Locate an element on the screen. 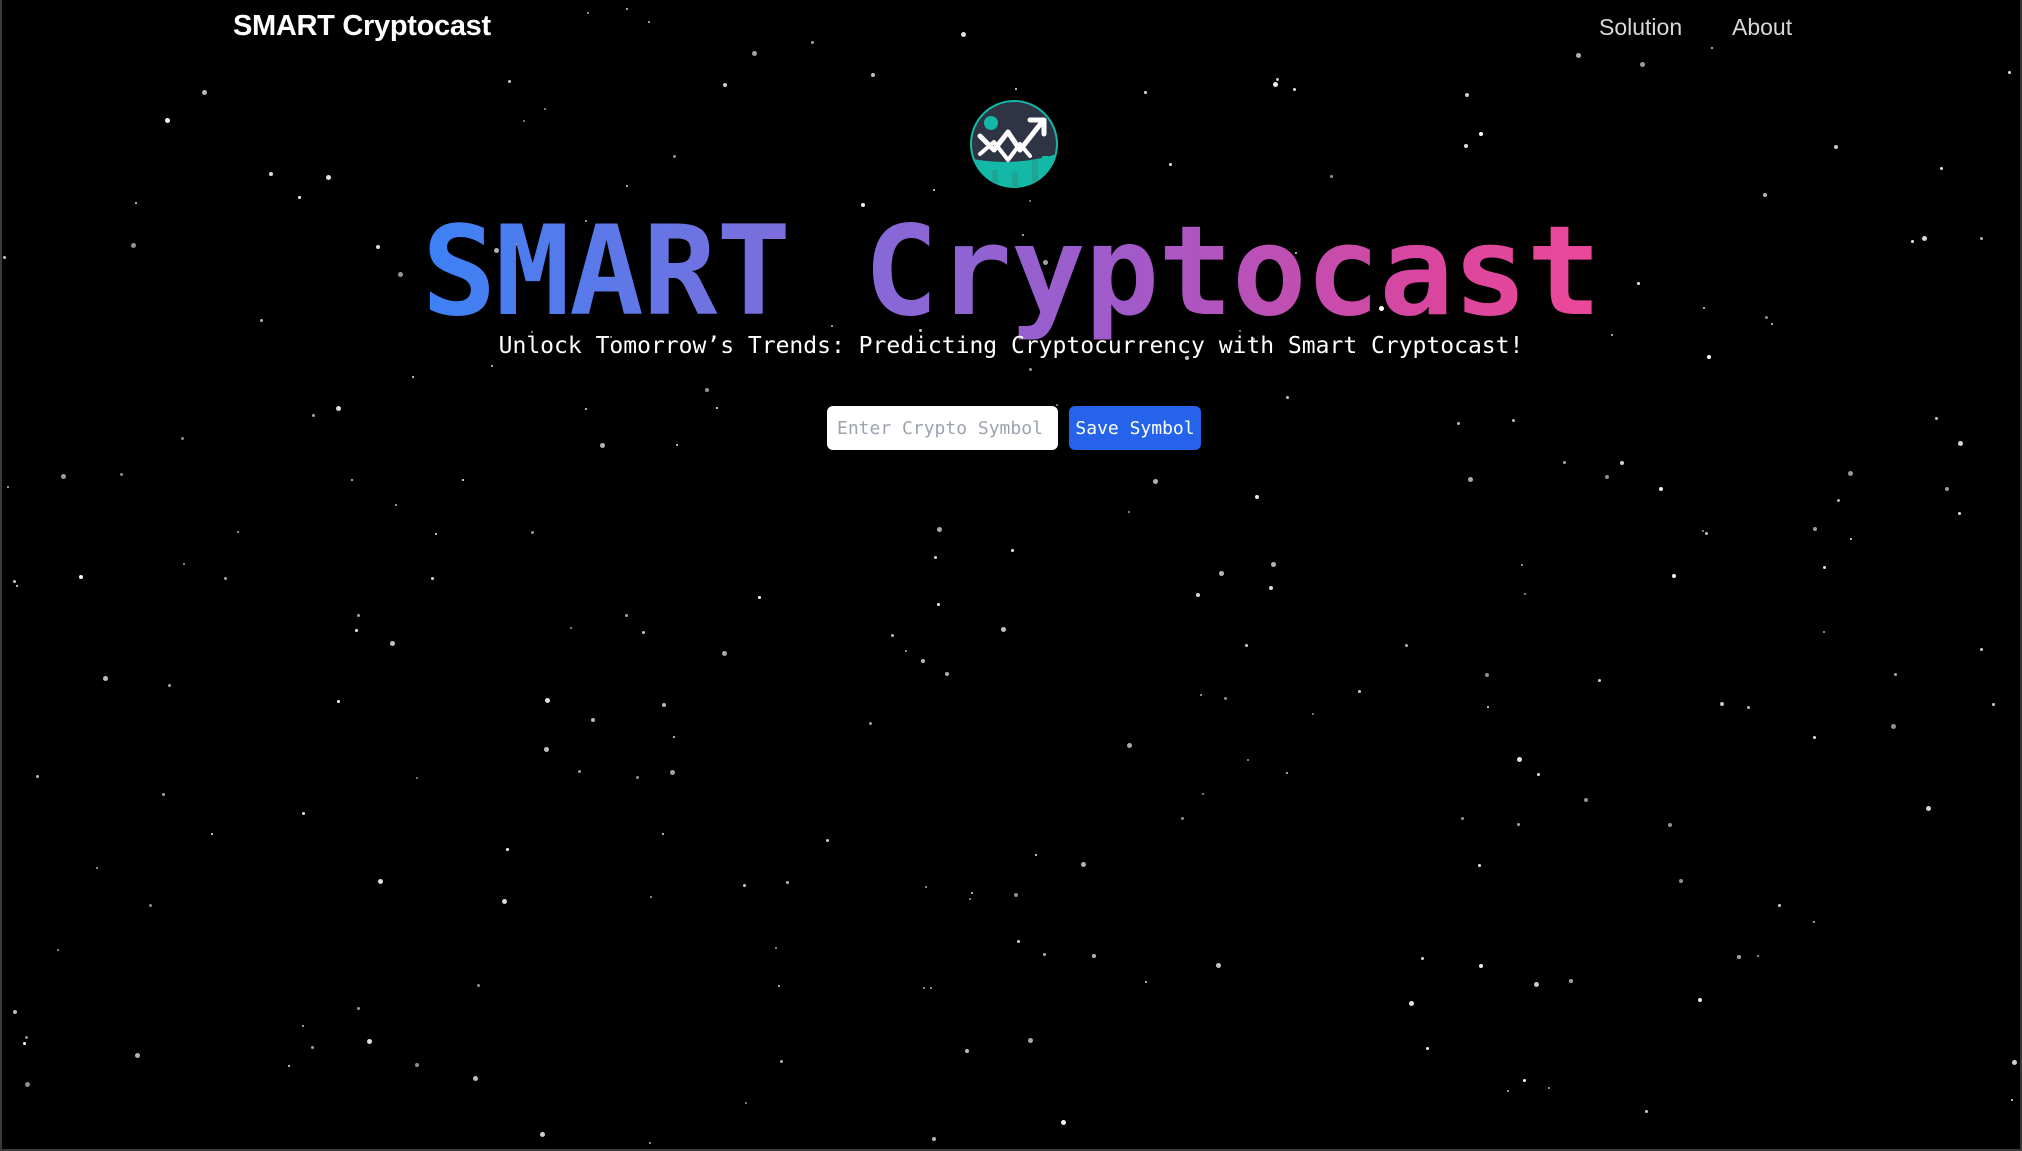 The width and height of the screenshot is (2022, 1151). crypto-symbol-input is located at coordinates (942, 428).